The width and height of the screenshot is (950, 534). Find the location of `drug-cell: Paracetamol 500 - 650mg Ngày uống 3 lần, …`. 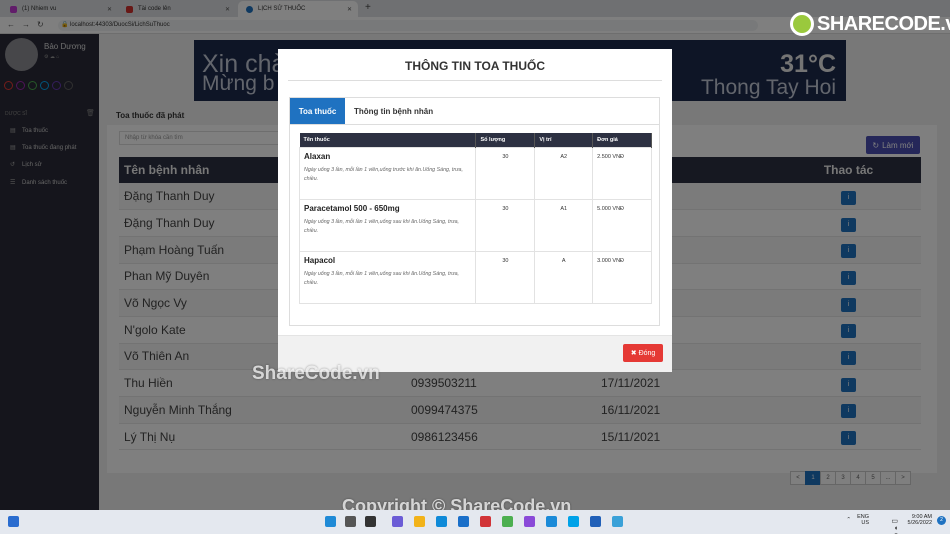

drug-cell: Paracetamol 500 - 650mg Ngày uống 3 lần, … is located at coordinates (387, 225).